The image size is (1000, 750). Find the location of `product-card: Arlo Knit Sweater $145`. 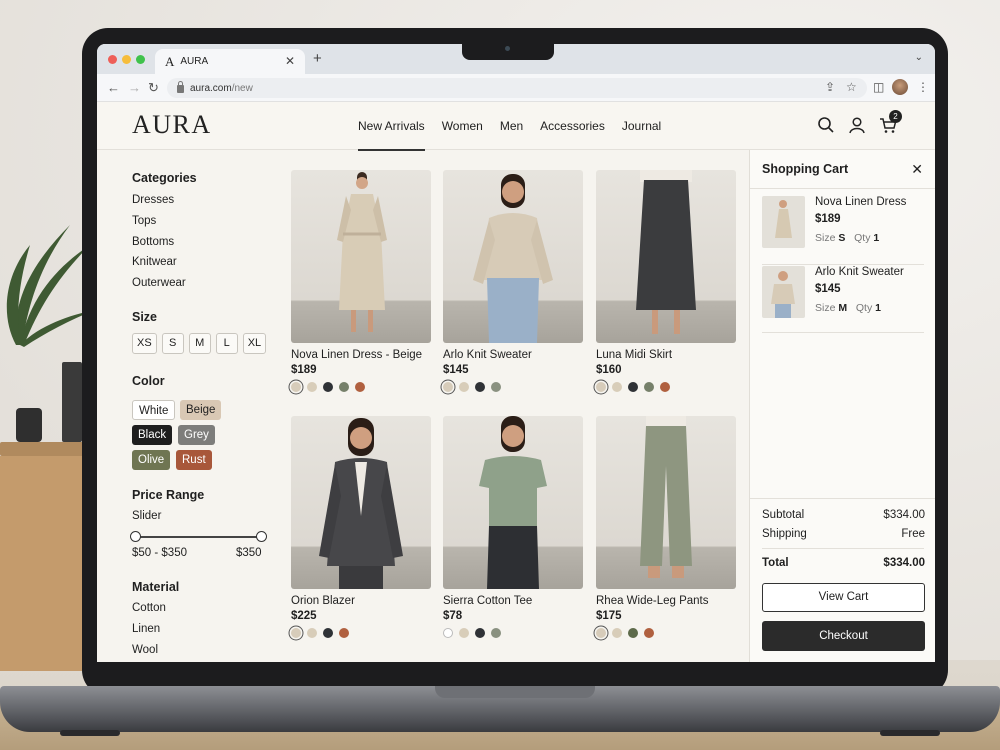

product-card: Arlo Knit Sweater $145 is located at coordinates (513, 281).